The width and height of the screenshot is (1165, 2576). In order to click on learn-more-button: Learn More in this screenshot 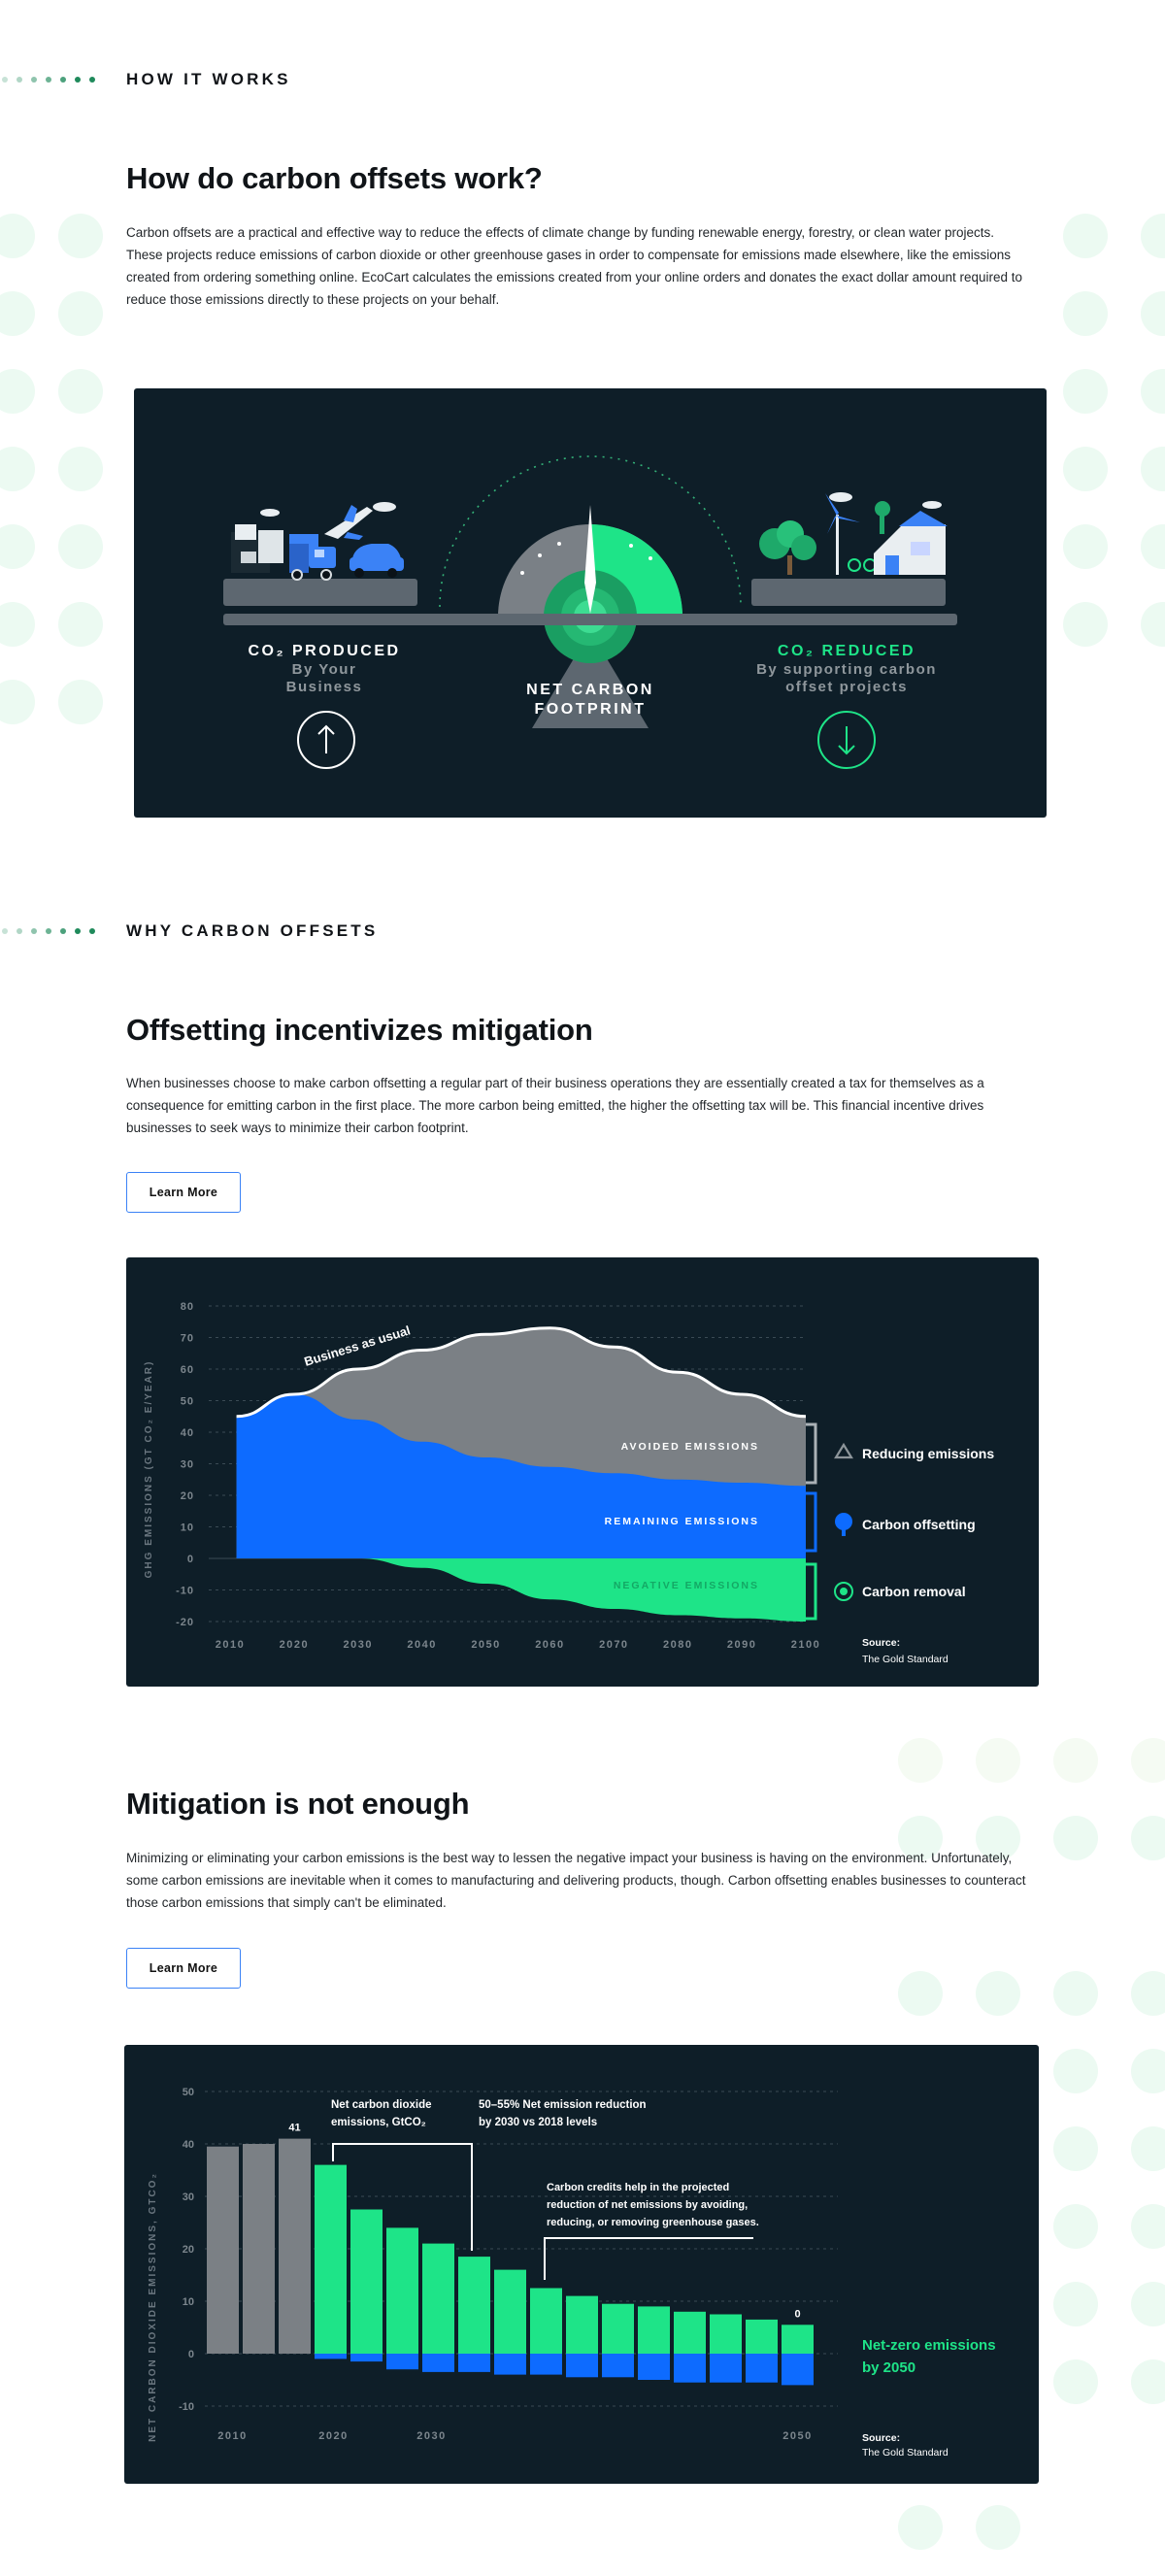, I will do `click(183, 1193)`.